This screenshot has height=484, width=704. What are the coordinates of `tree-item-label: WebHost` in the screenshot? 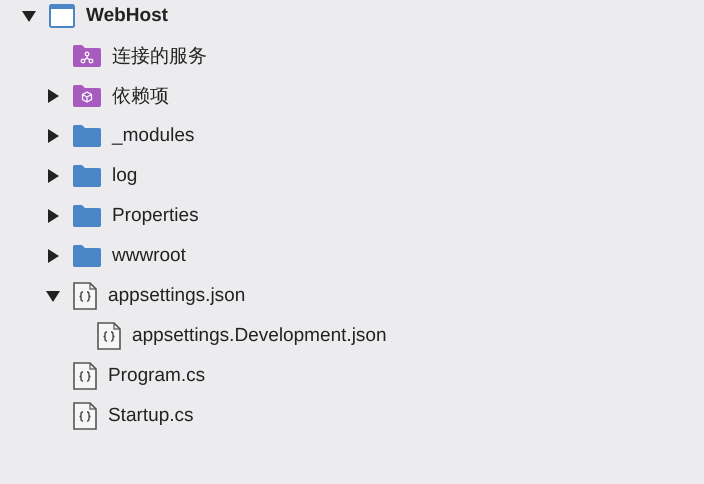 It's located at (127, 16).